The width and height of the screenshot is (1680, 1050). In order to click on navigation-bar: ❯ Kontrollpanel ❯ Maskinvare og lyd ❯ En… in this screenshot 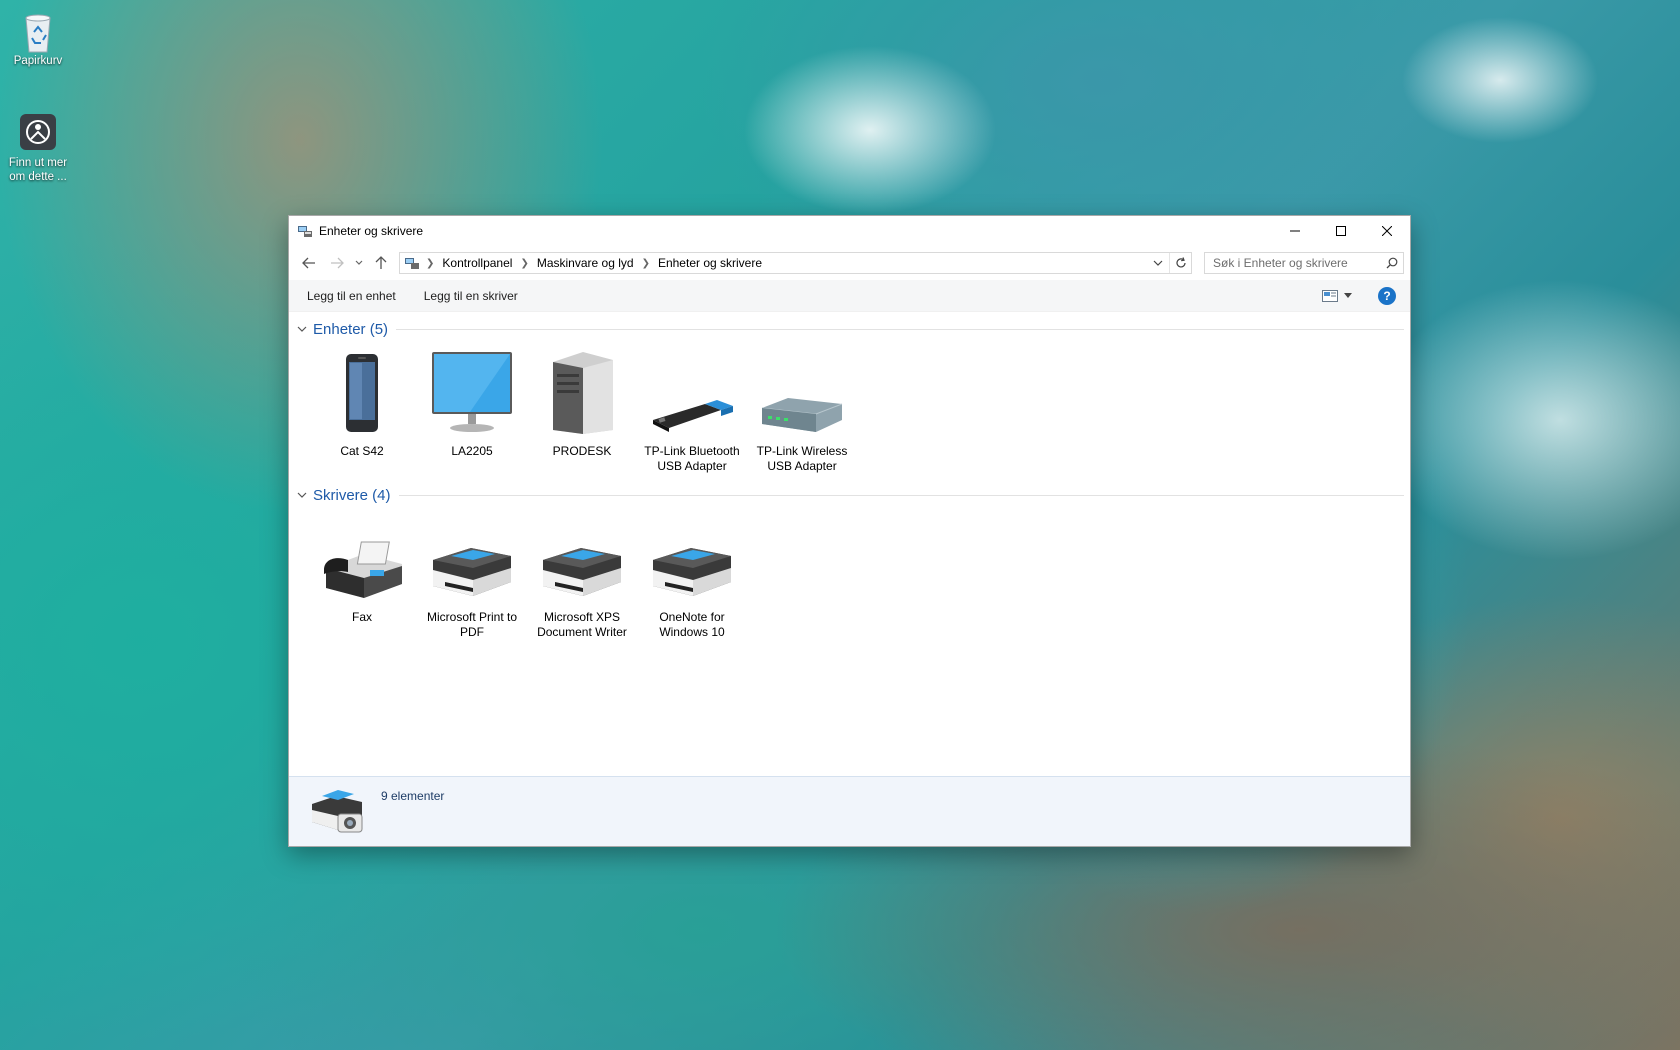, I will do `click(849, 263)`.